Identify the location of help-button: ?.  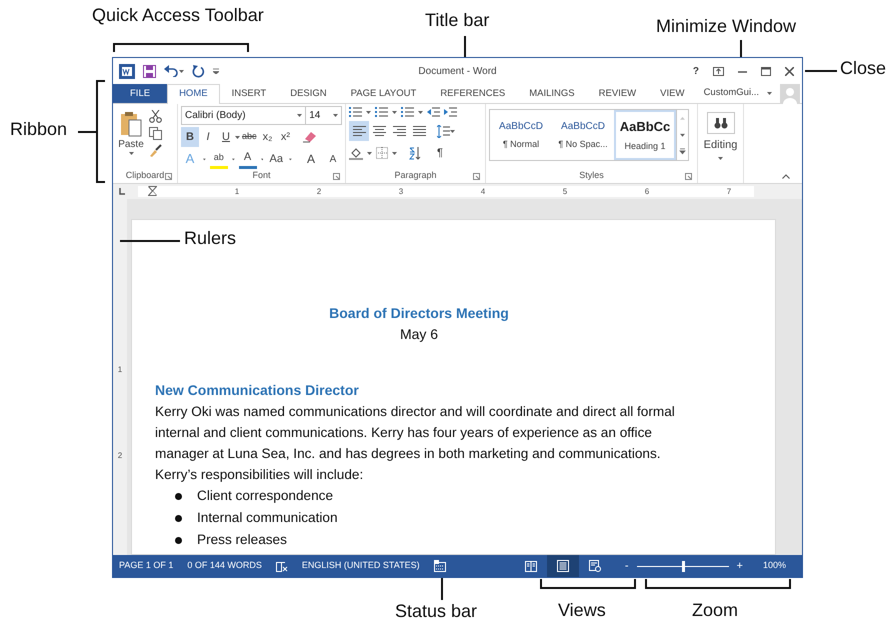
(695, 71).